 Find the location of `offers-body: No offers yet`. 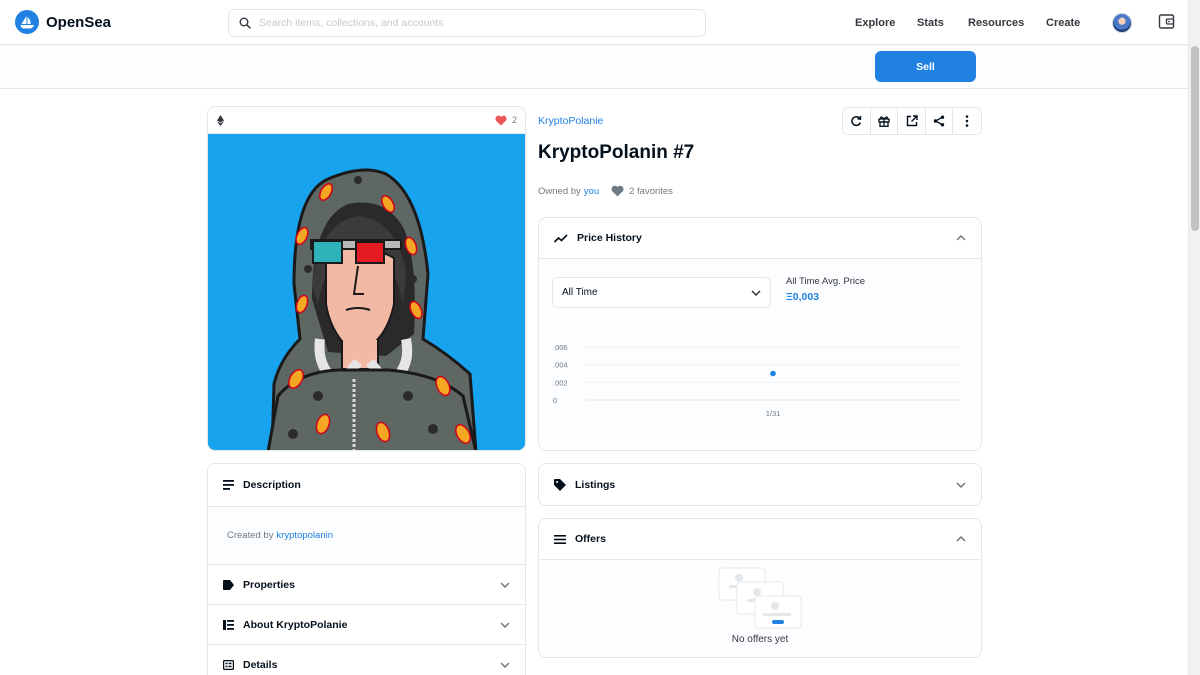

offers-body: No offers yet is located at coordinates (760, 608).